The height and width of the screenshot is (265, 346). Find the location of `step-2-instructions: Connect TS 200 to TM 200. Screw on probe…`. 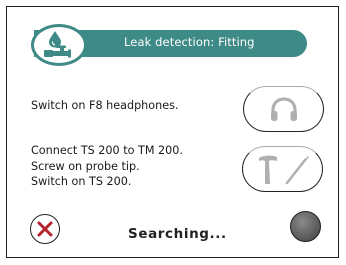

step-2-instructions: Connect TS 200 to TM 200. Screw on probe… is located at coordinates (107, 166).